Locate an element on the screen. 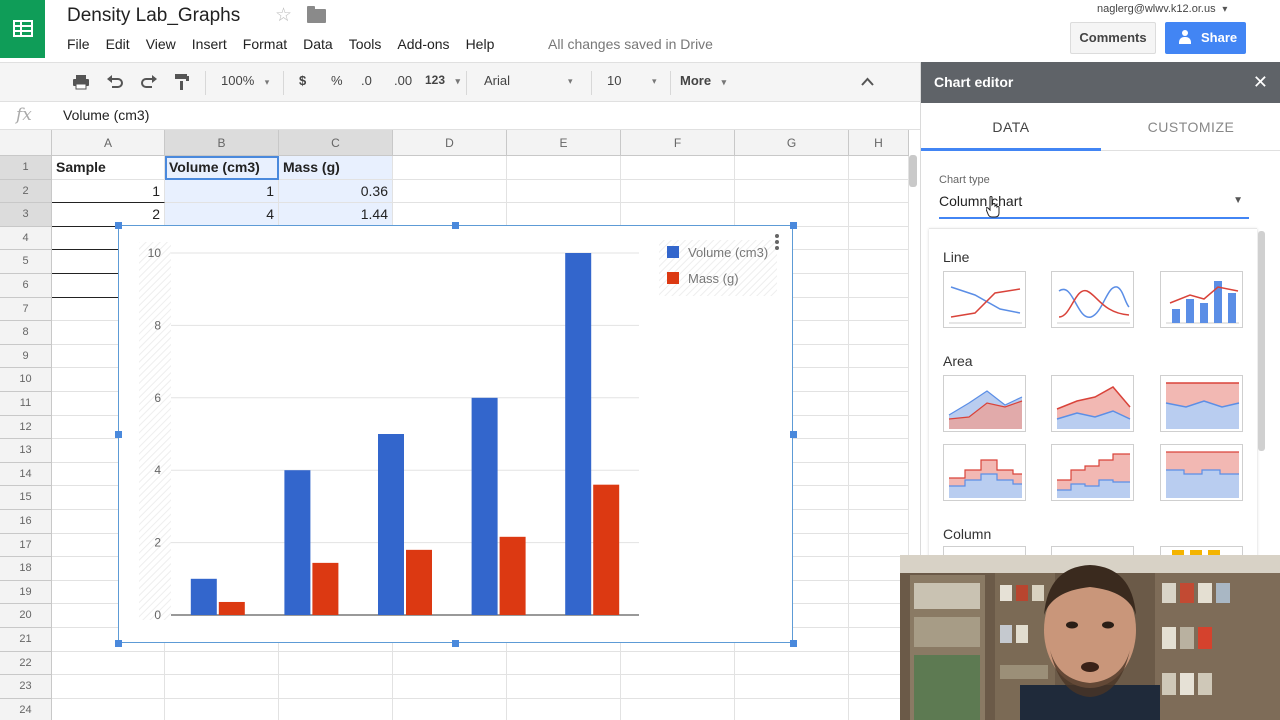 The image size is (1280, 720). cell-g22 is located at coordinates (792, 663).